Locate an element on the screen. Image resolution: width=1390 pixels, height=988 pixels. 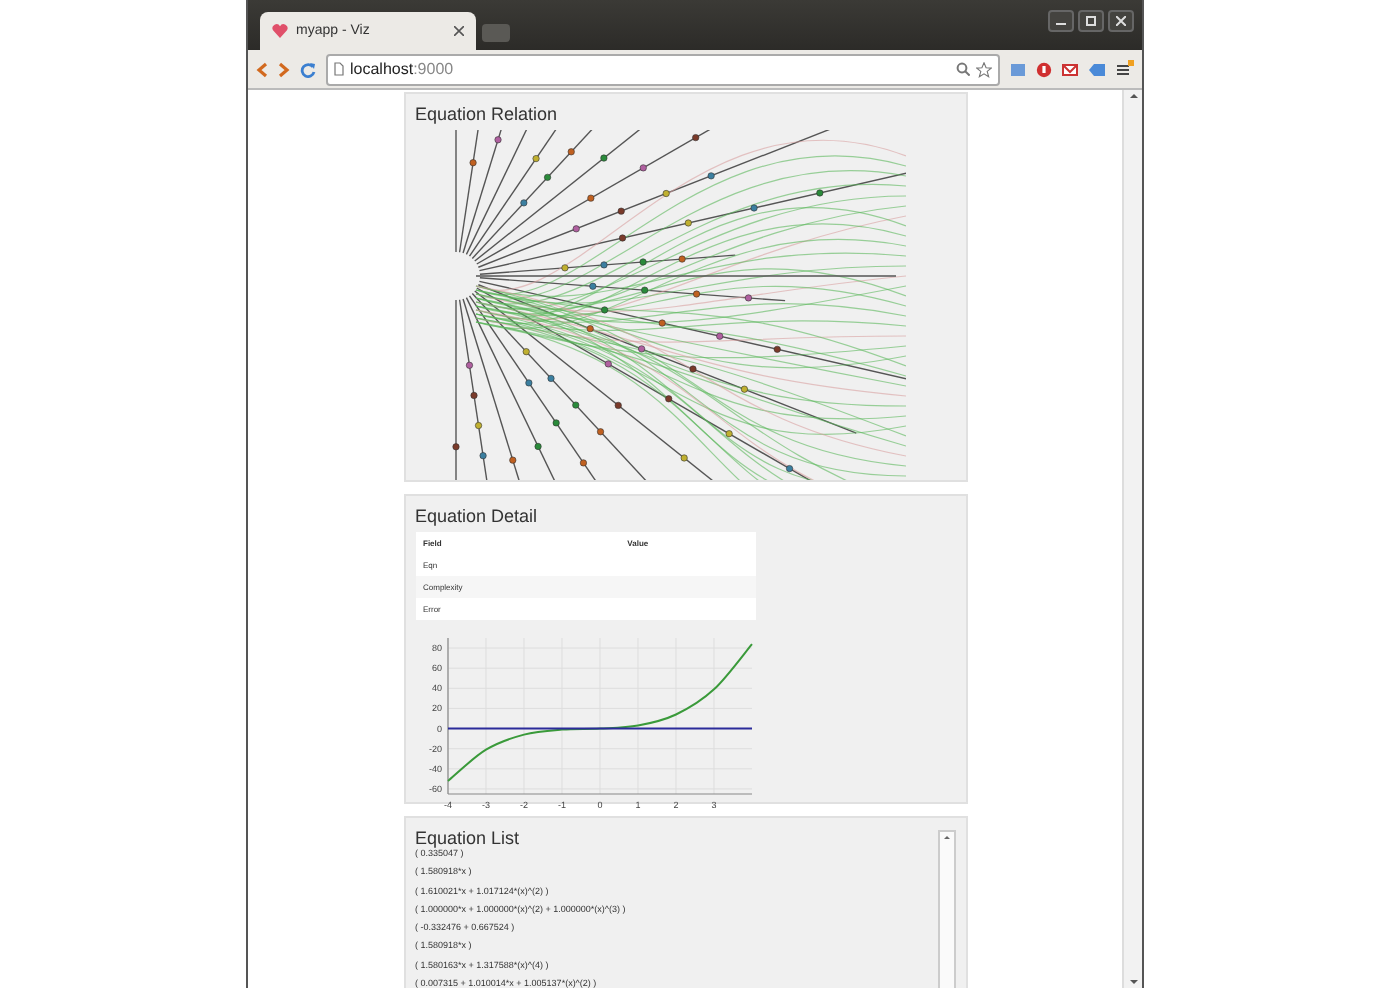
mail-icon is located at coordinates (1070, 69).